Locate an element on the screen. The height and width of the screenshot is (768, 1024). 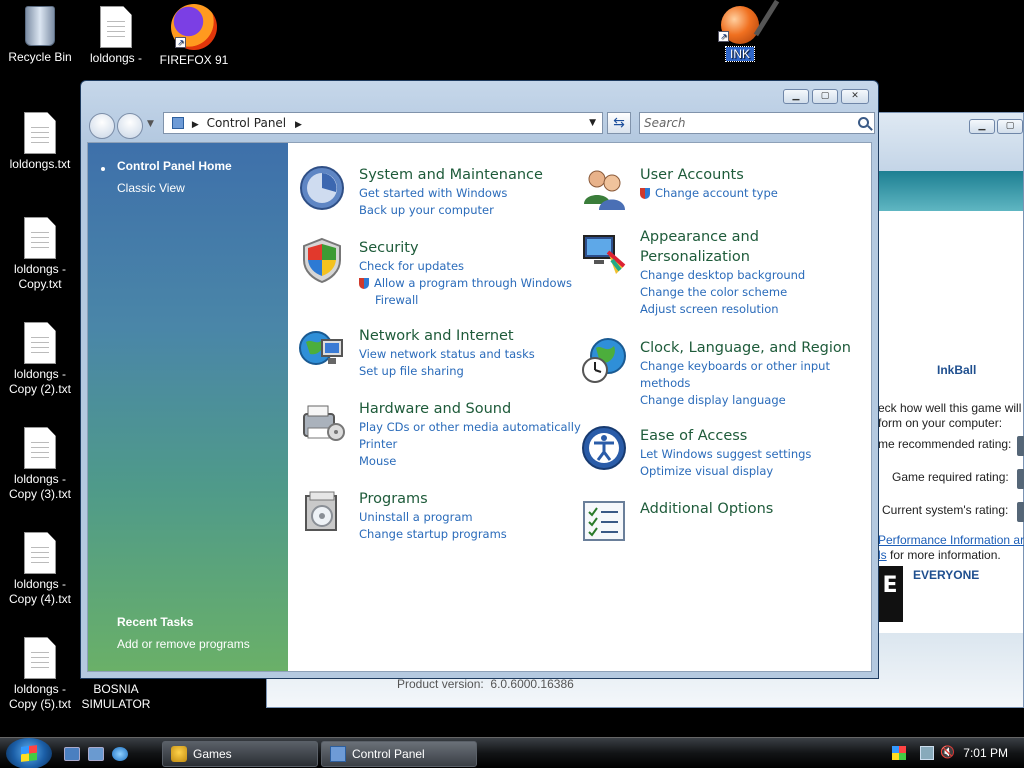
desktop-icon-recycle-bin: Recycle Bin is located at coordinates (40, 35).